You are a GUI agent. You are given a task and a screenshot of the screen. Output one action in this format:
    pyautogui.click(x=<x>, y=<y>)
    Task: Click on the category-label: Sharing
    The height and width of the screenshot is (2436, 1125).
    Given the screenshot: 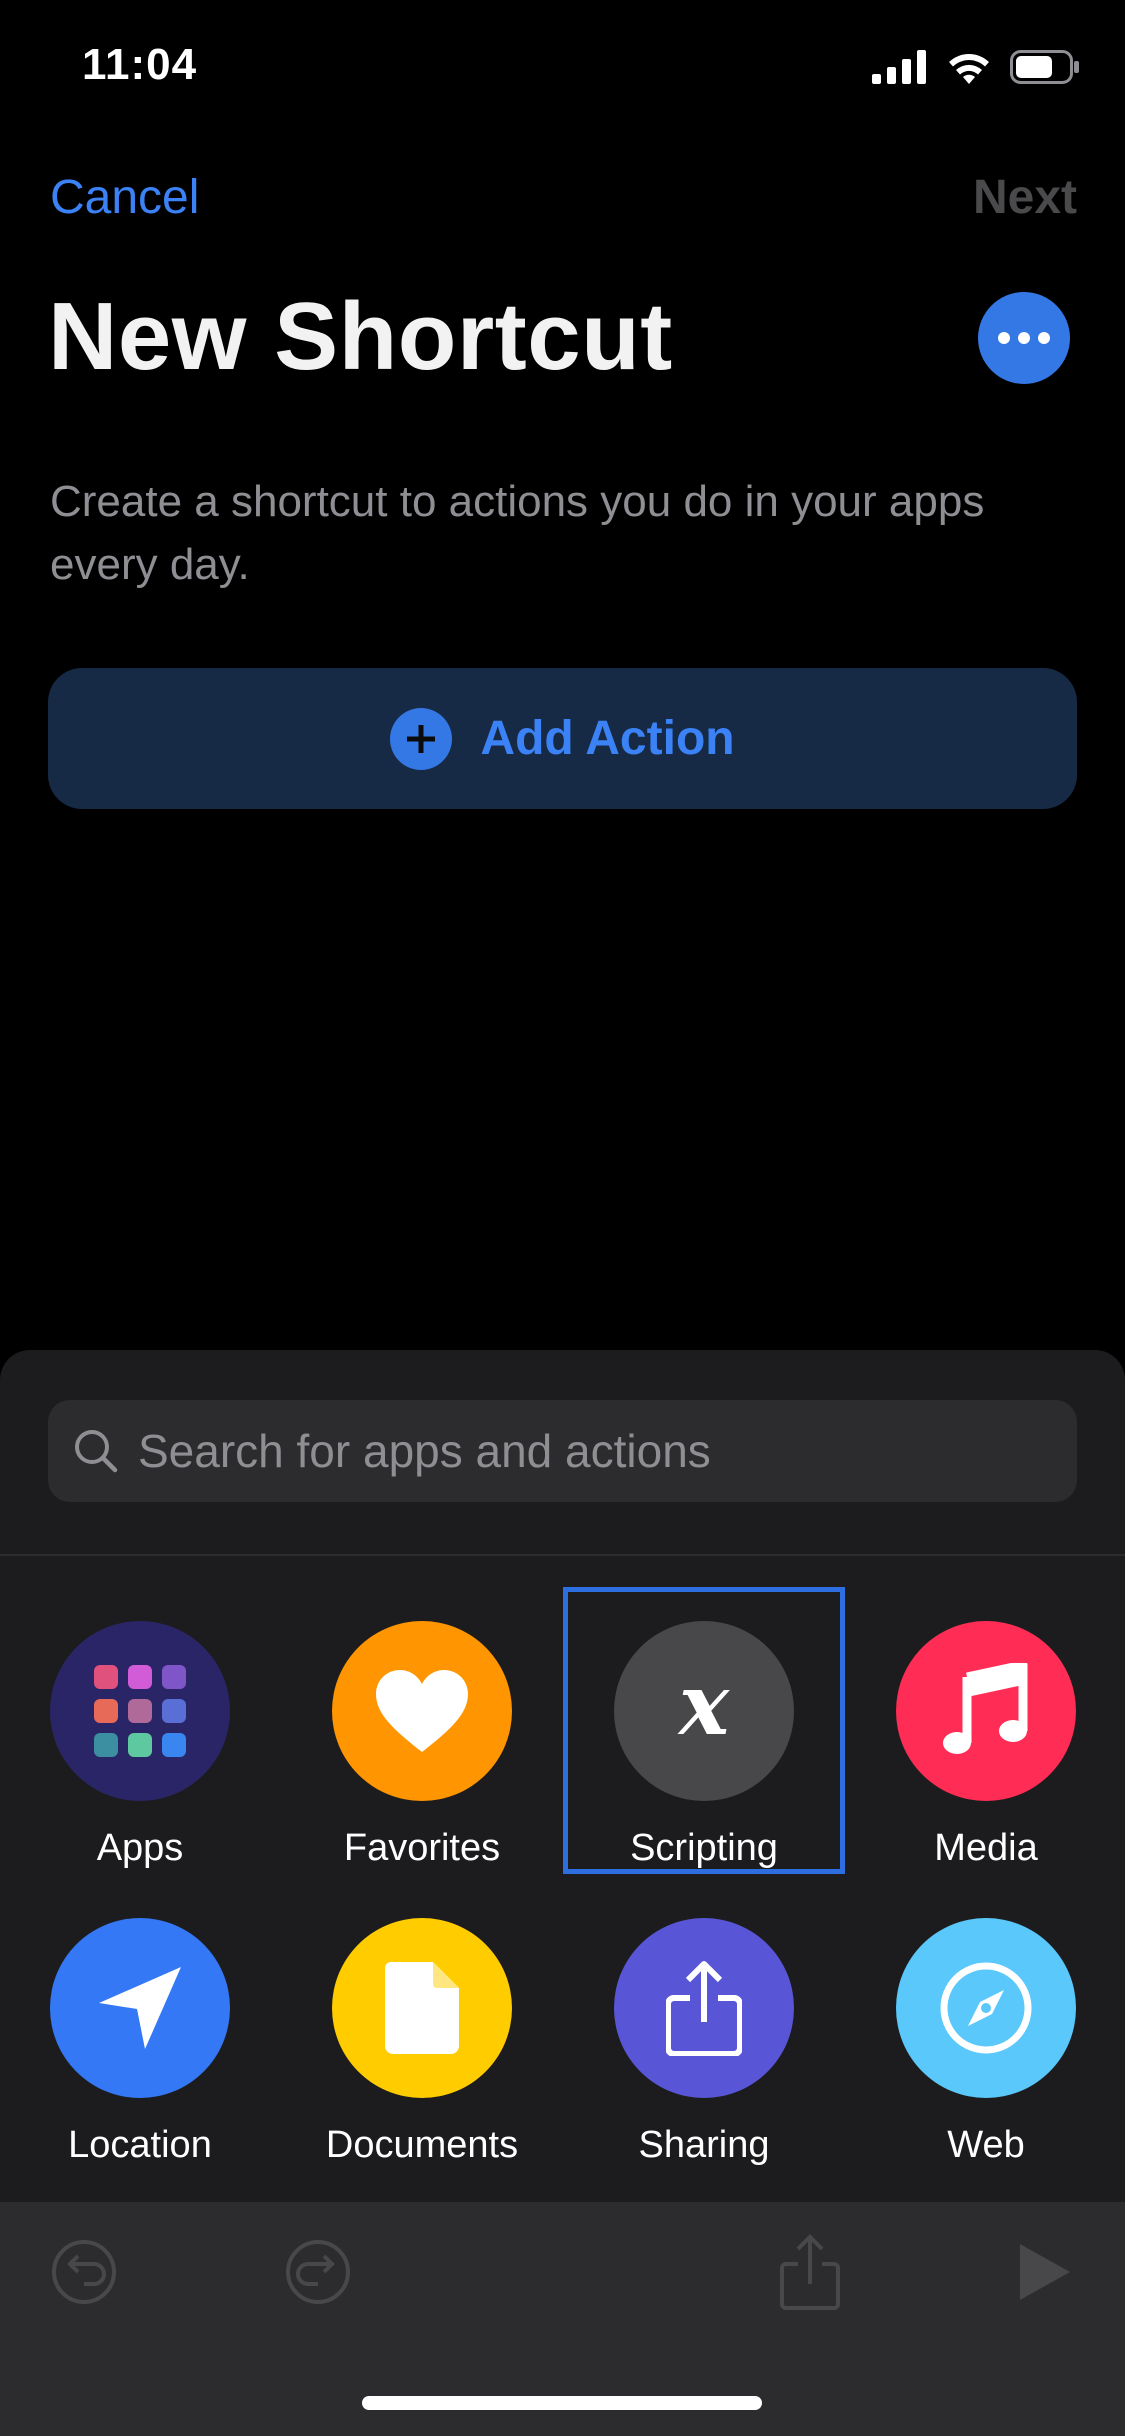 What is the action you would take?
    pyautogui.click(x=704, y=2145)
    